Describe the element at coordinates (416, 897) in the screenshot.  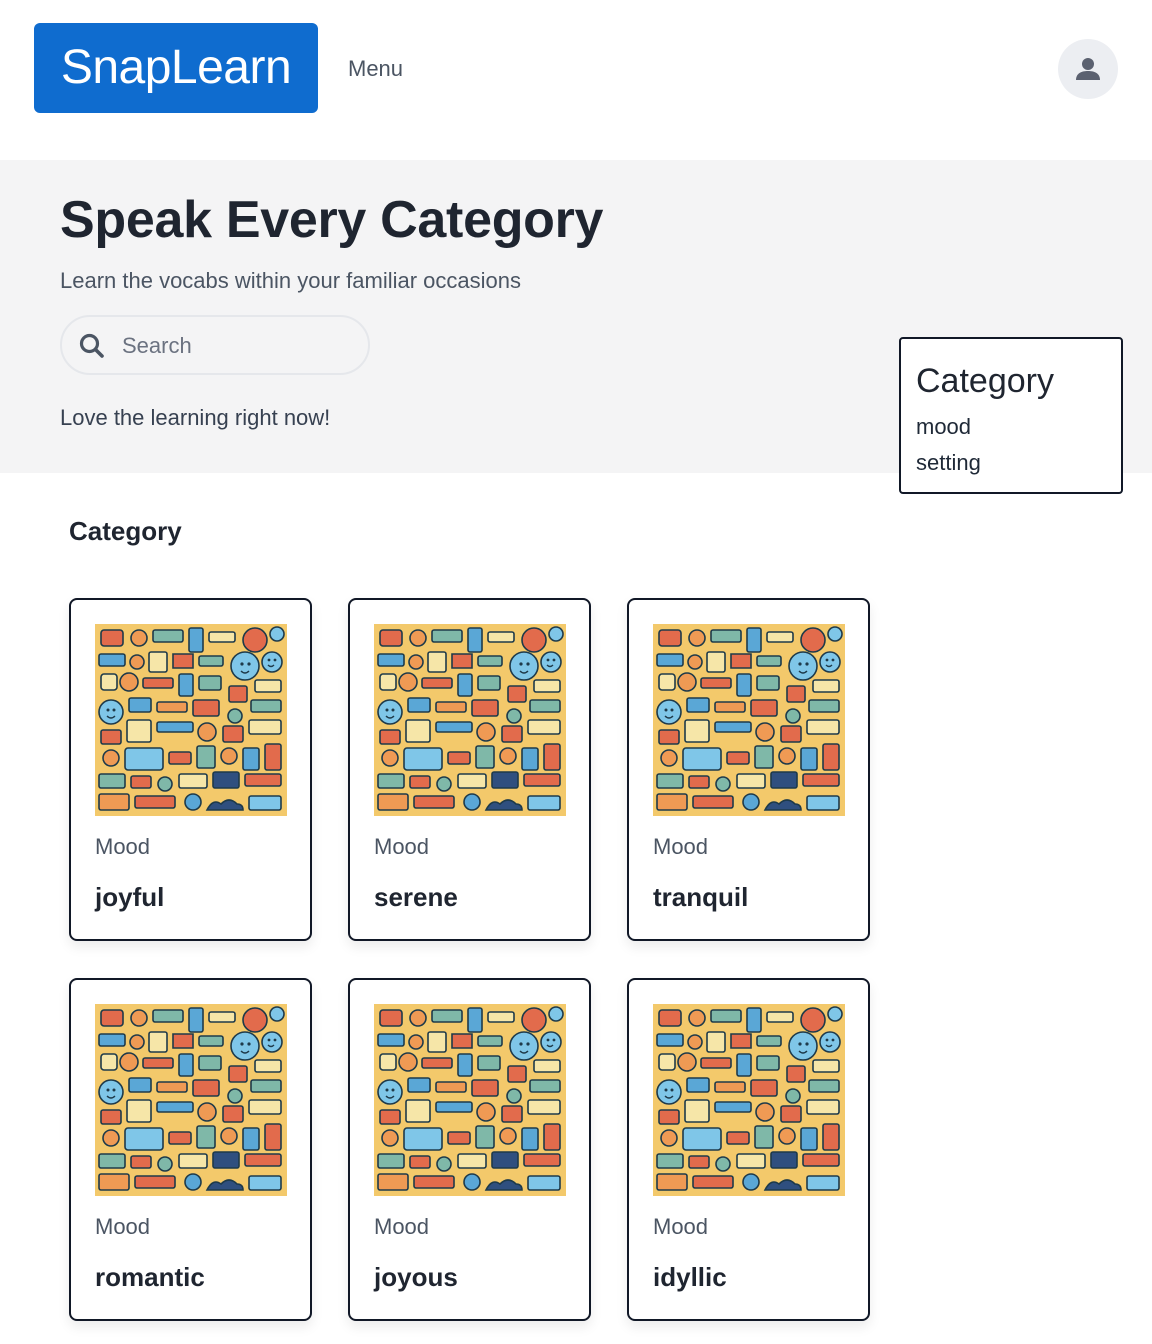
I see `card-word: serene` at that location.